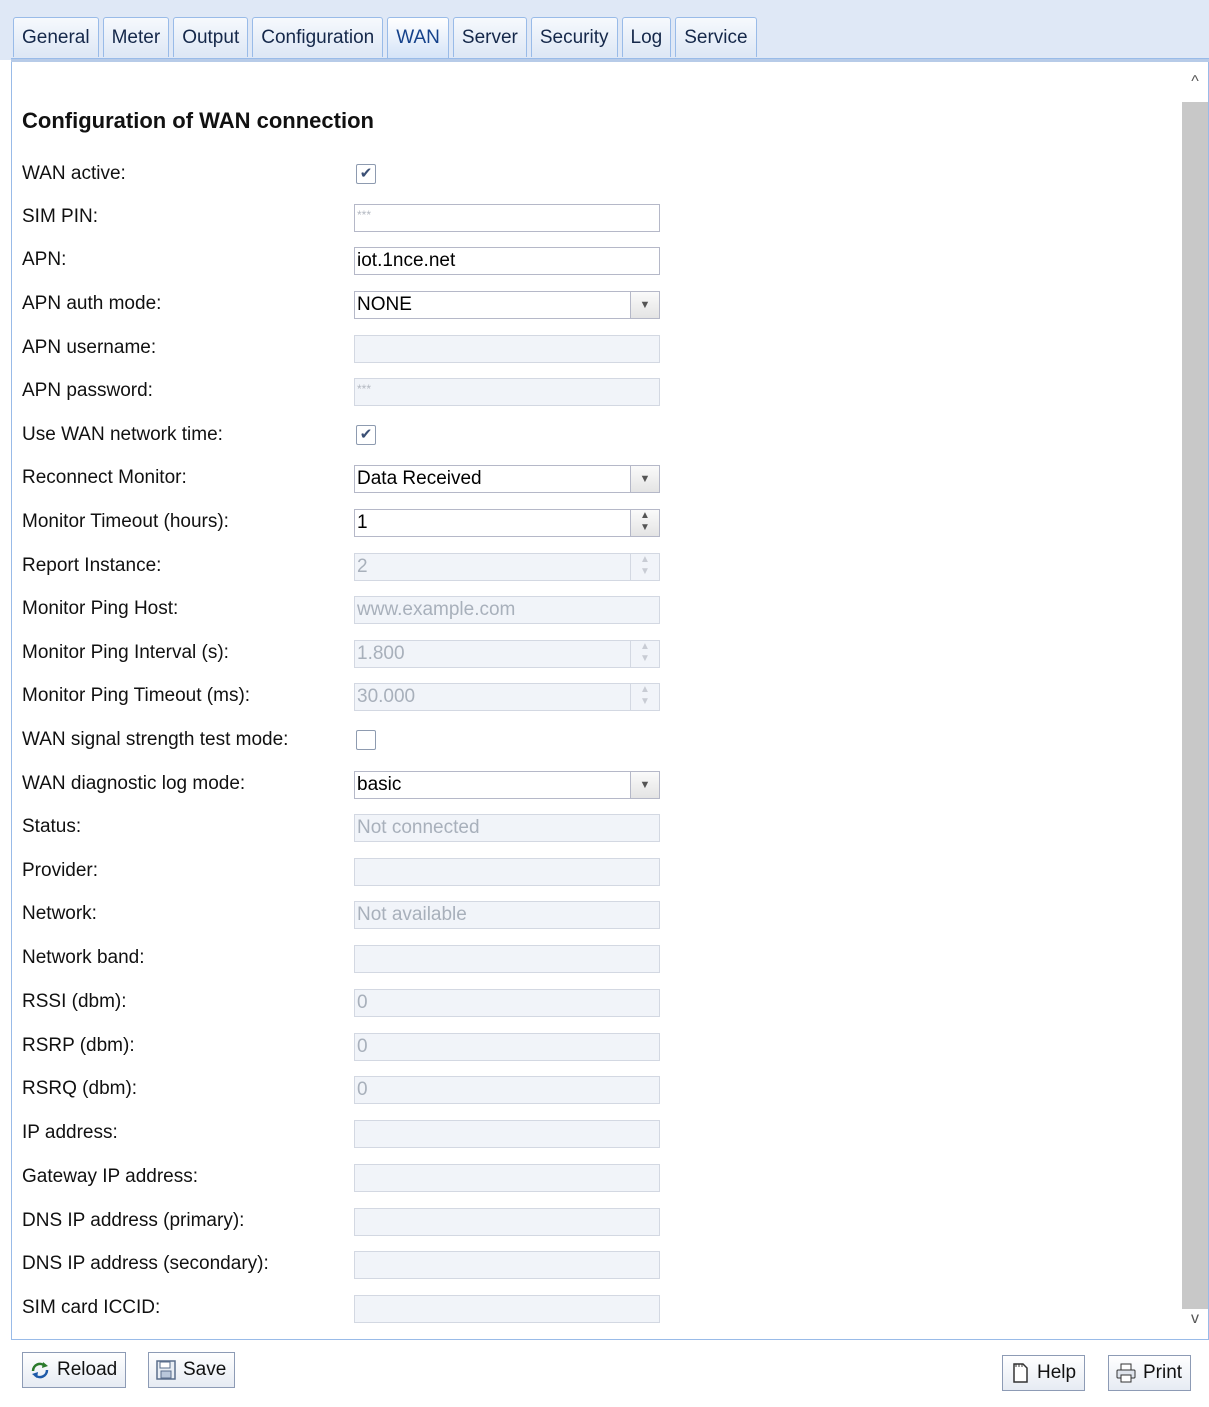 The width and height of the screenshot is (1209, 1407). Describe the element at coordinates (1195, 1319) in the screenshot. I see `scroll-down-icon: v` at that location.